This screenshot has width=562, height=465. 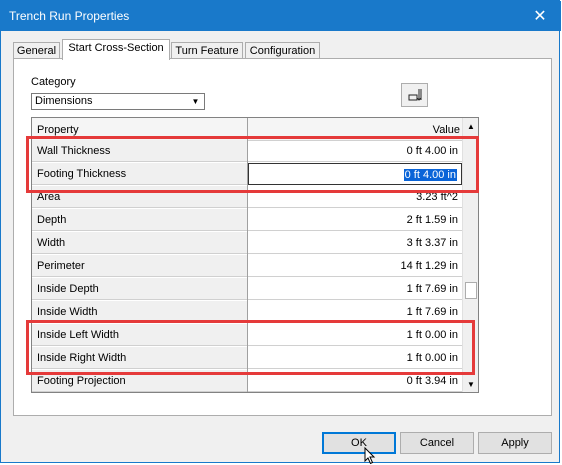 I want to click on row-name-cell: Wall Thickness, so click(x=139, y=151).